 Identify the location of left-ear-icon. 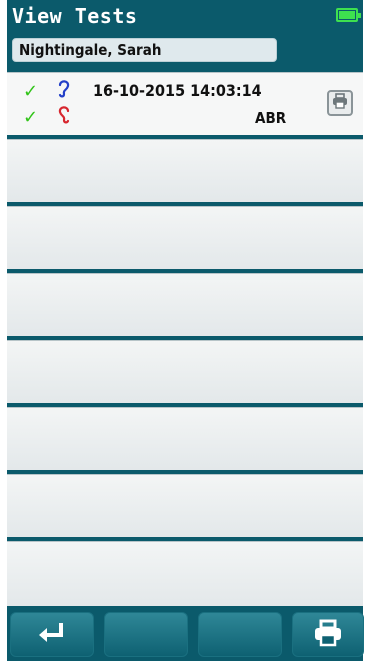
(64, 117).